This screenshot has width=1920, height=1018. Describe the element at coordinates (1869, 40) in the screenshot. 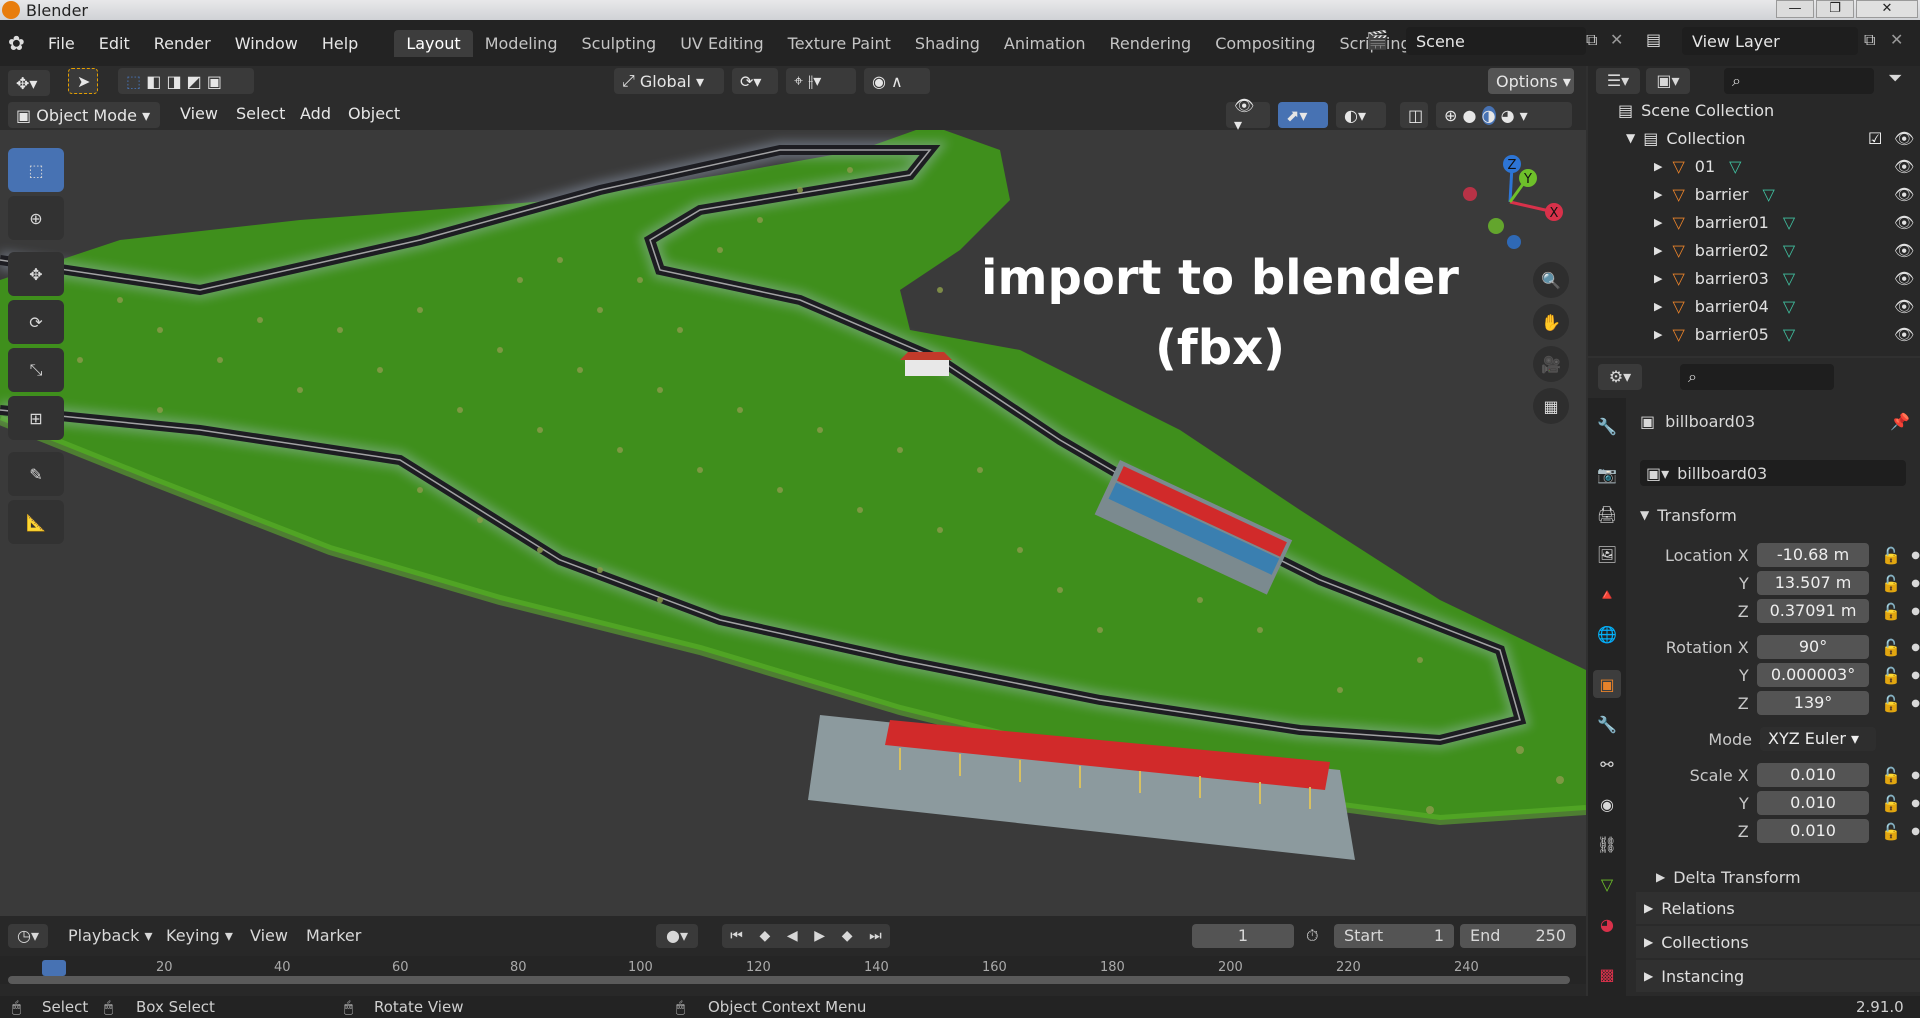

I see `new-view-layer-icon: ⧉` at that location.